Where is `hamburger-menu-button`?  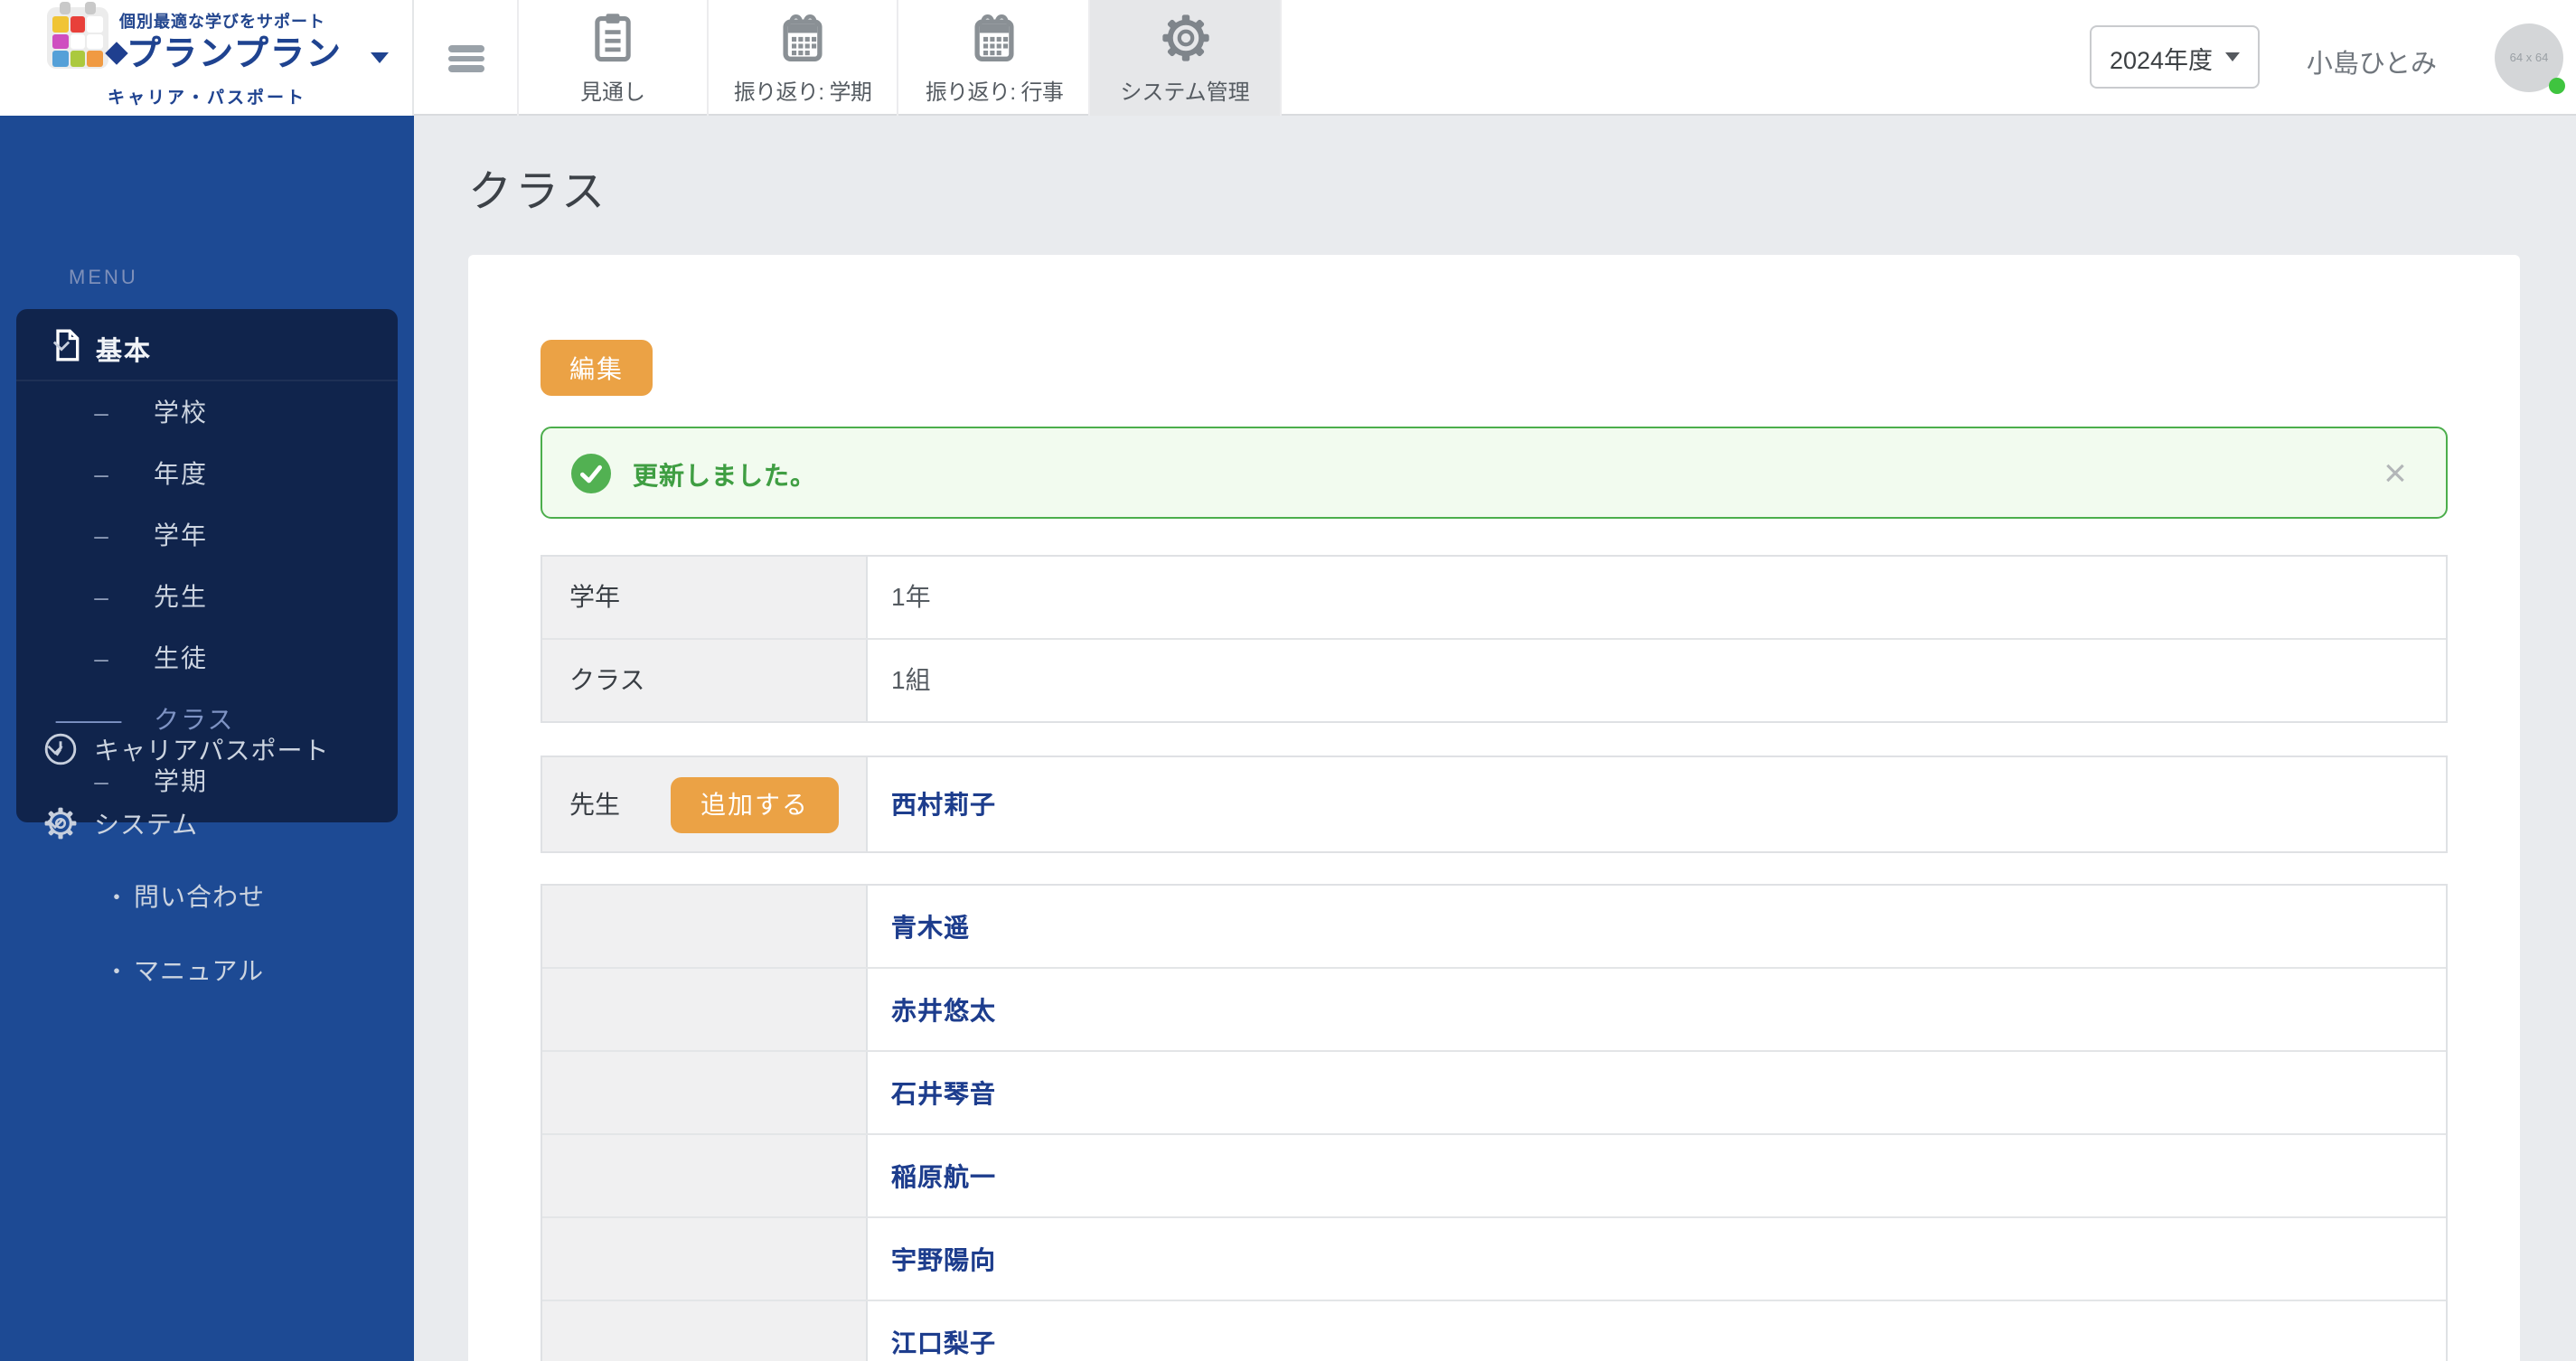 hamburger-menu-button is located at coordinates (466, 58).